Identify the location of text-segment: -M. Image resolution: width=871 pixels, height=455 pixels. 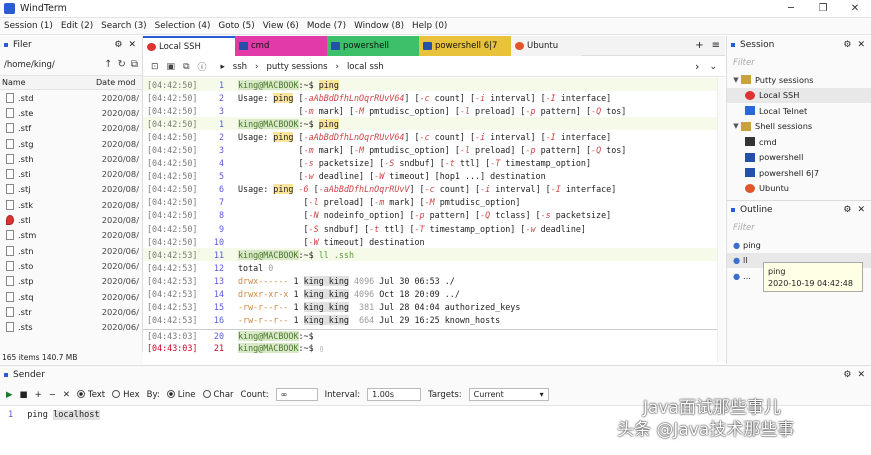
(429, 202).